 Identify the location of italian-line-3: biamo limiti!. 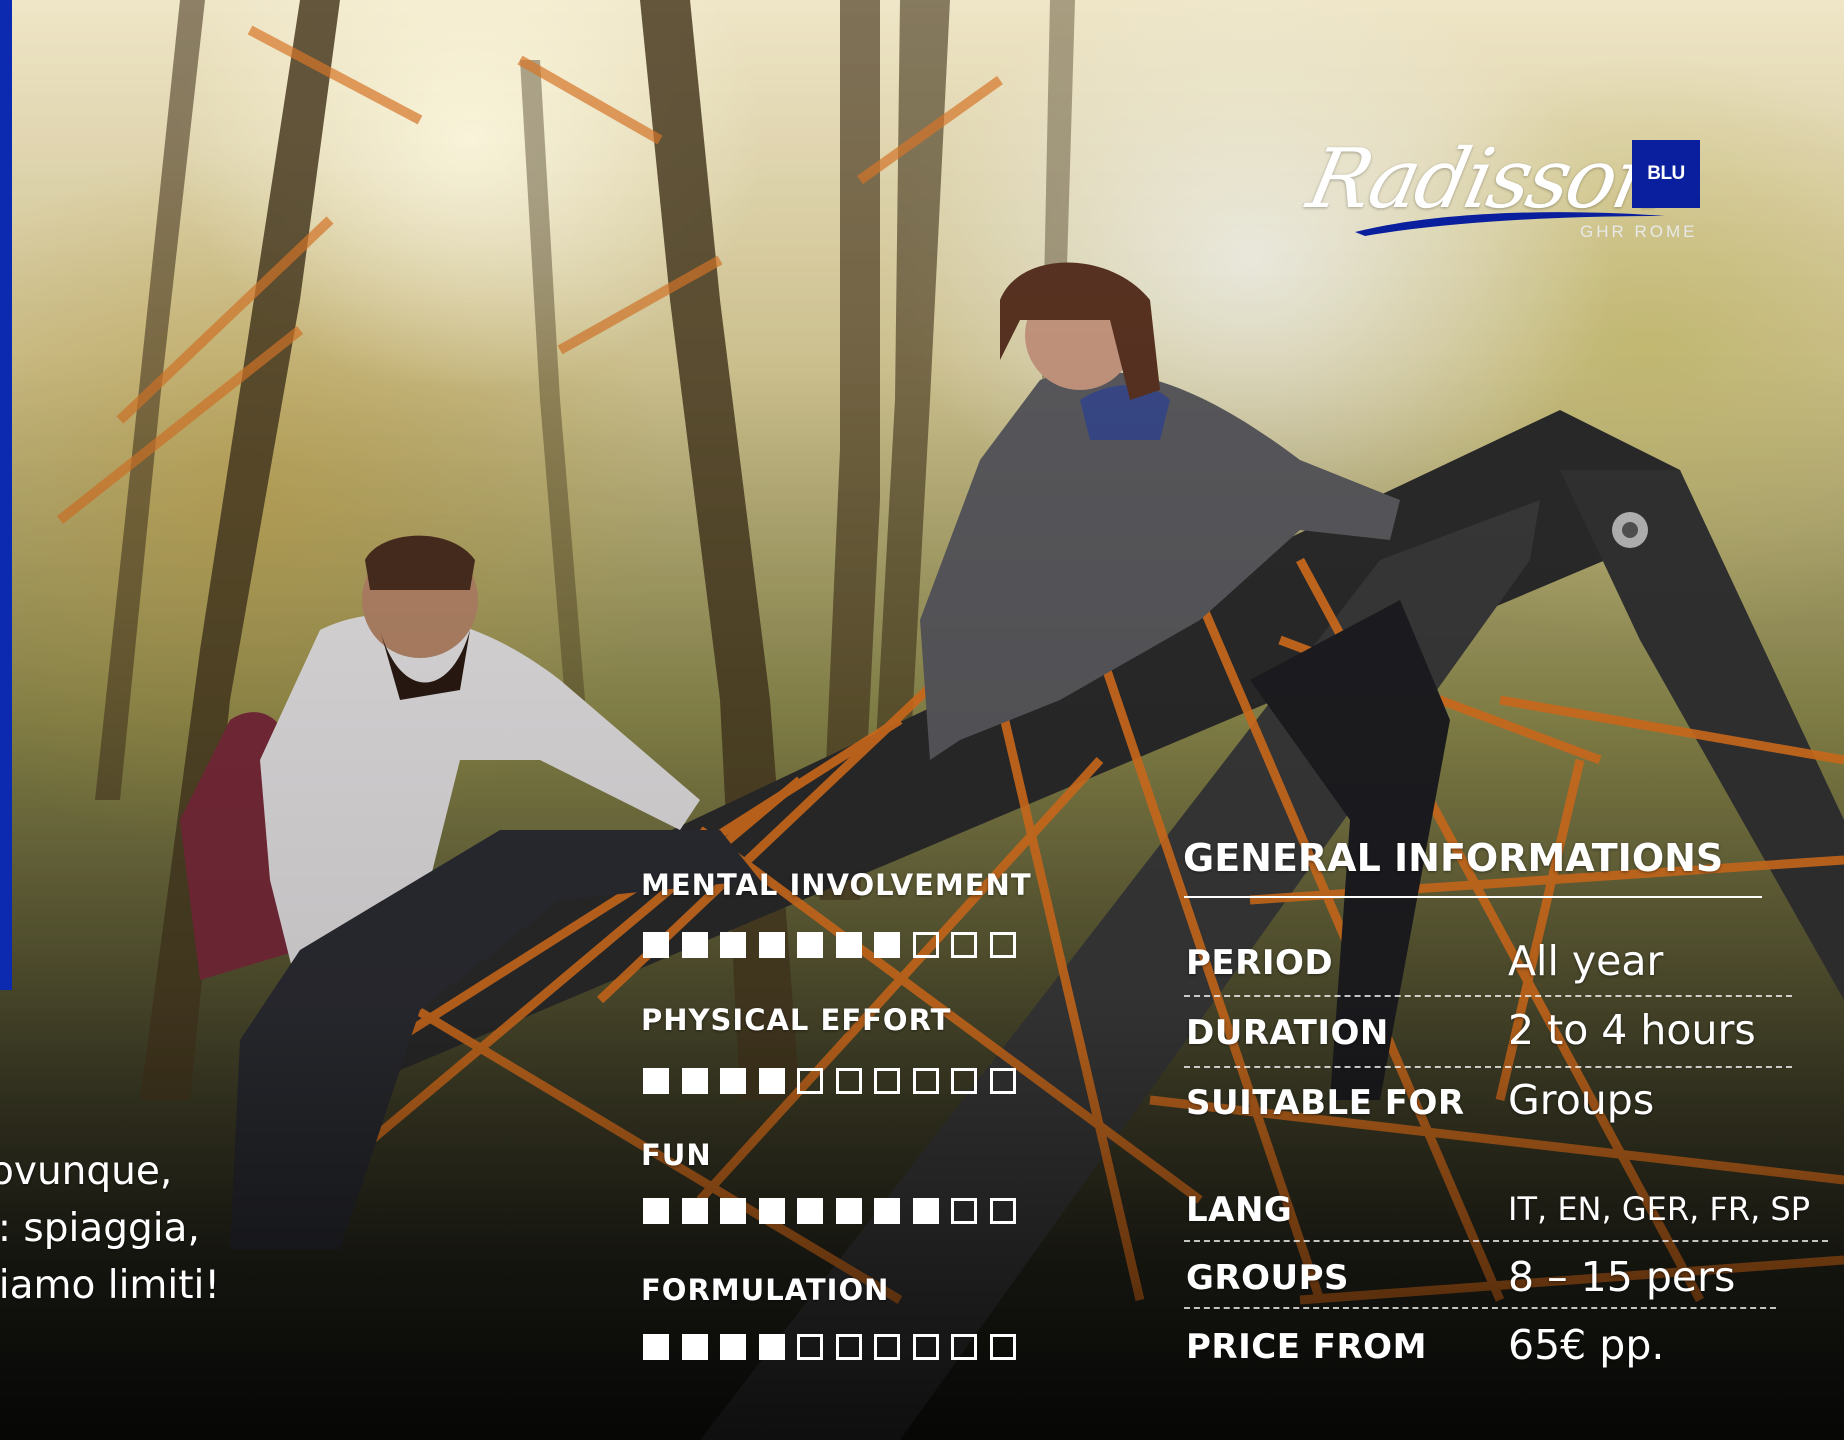
(110, 1285).